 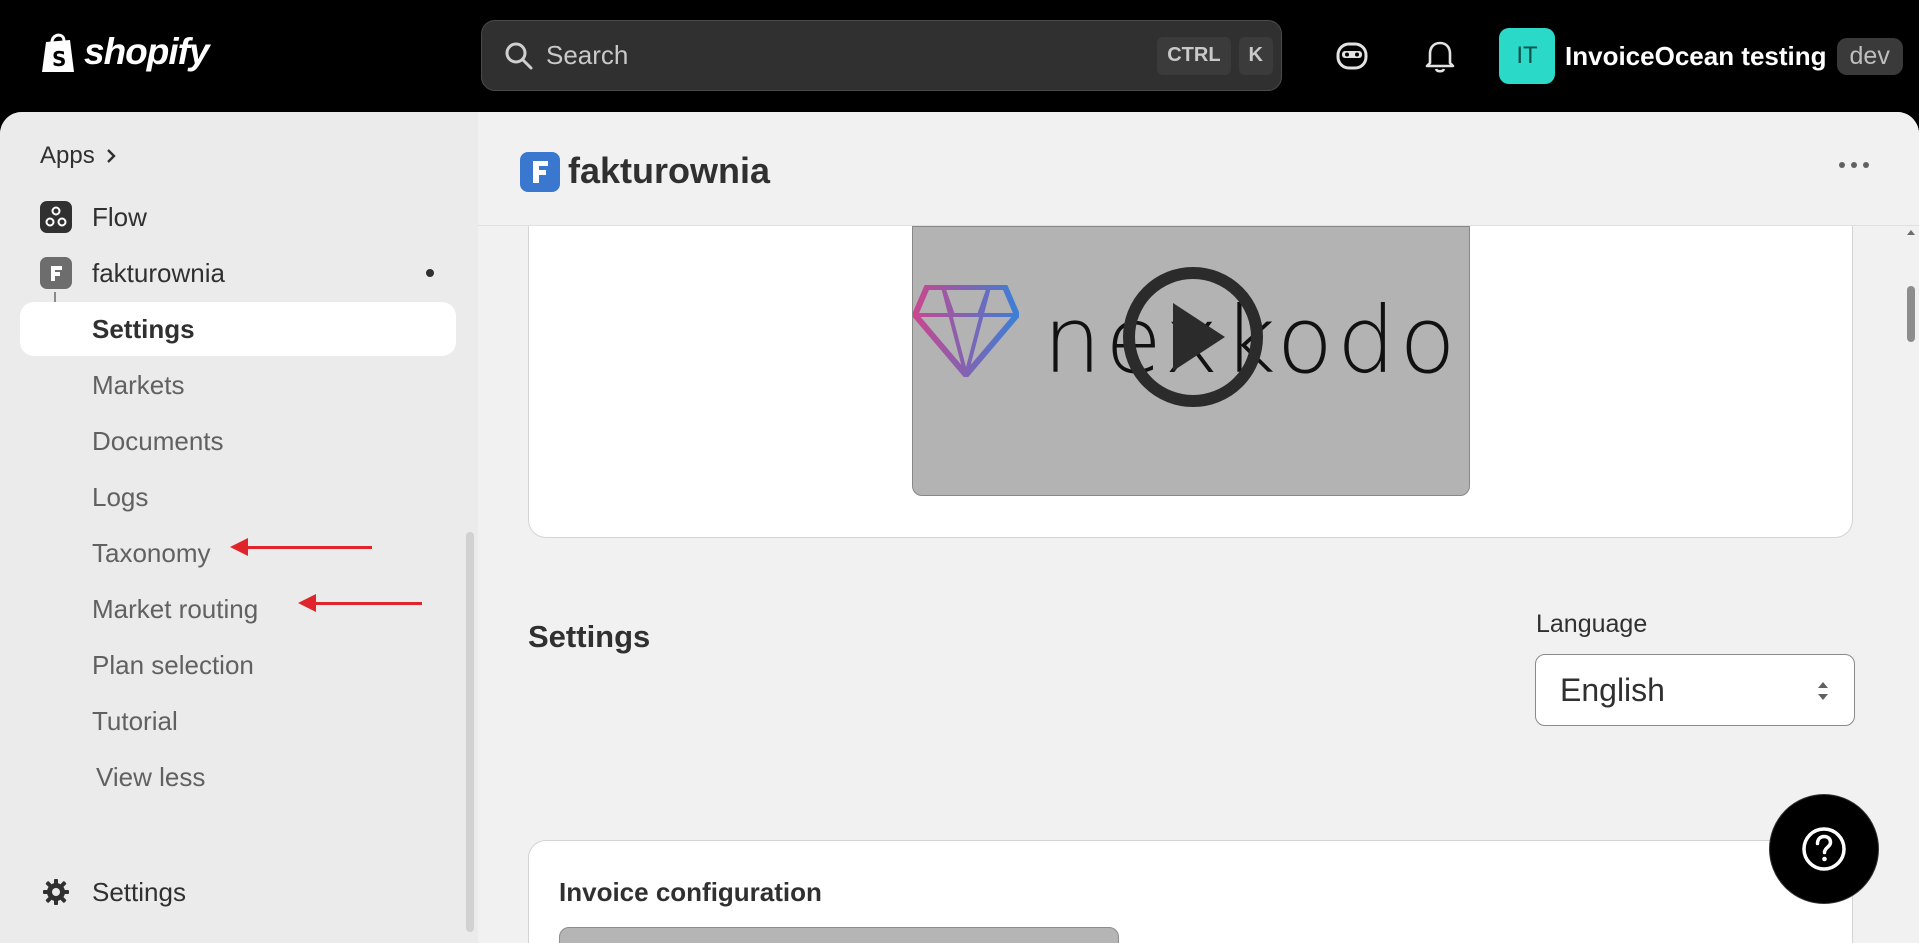 What do you see at coordinates (1911, 314) in the screenshot?
I see `scroll-thumb` at bounding box center [1911, 314].